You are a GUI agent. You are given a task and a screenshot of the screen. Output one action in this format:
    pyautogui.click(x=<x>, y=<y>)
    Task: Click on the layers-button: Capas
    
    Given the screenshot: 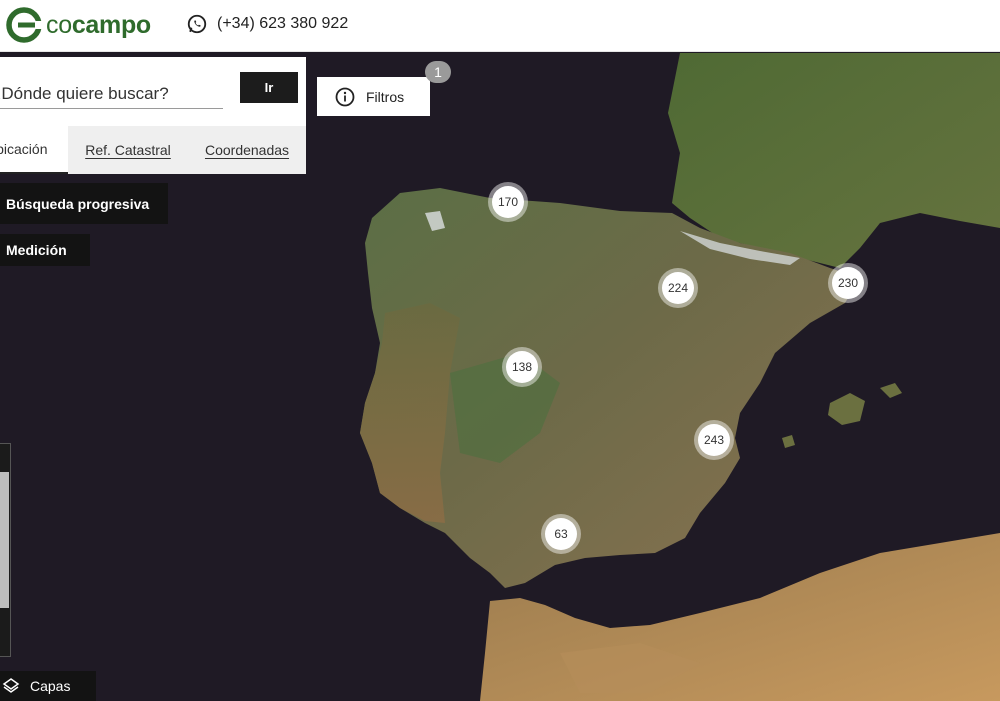 What is the action you would take?
    pyautogui.click(x=48, y=686)
    